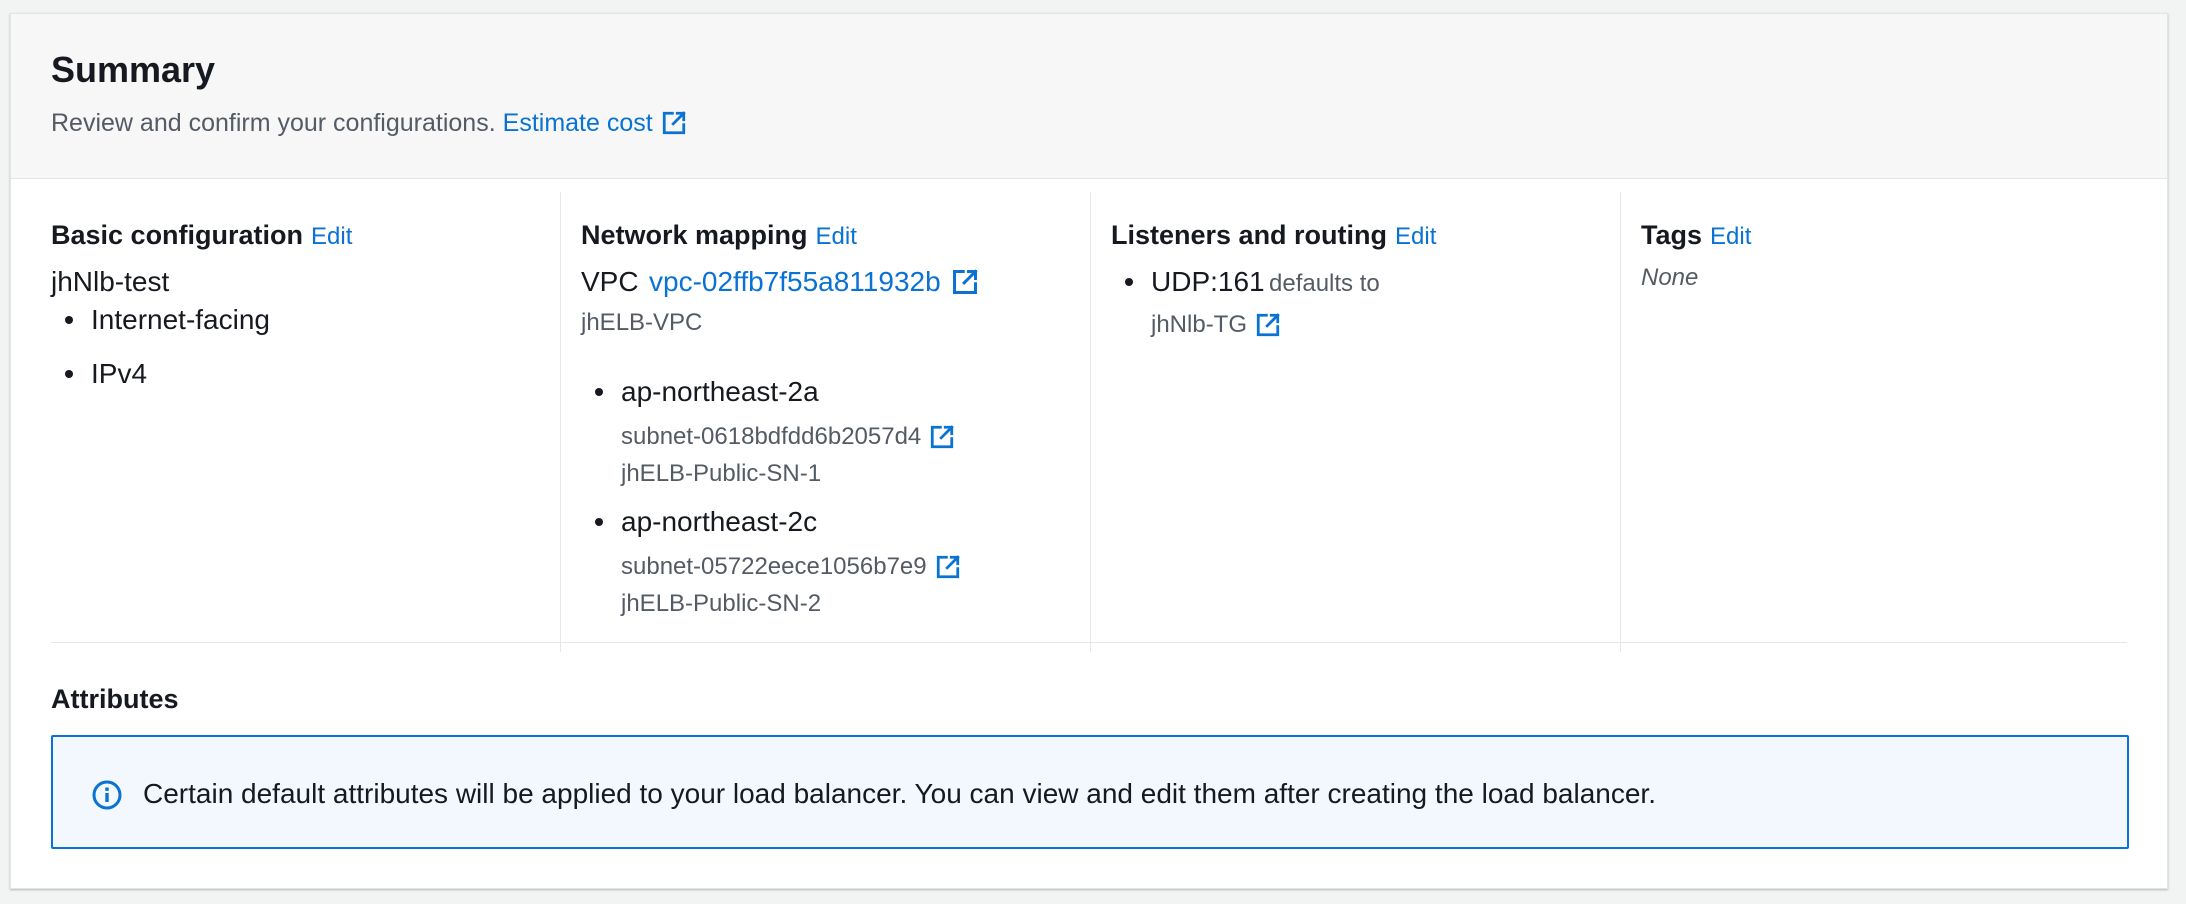 The height and width of the screenshot is (904, 2186). What do you see at coordinates (331, 236) in the screenshot?
I see `basic-configuration-edit-link: Edit` at bounding box center [331, 236].